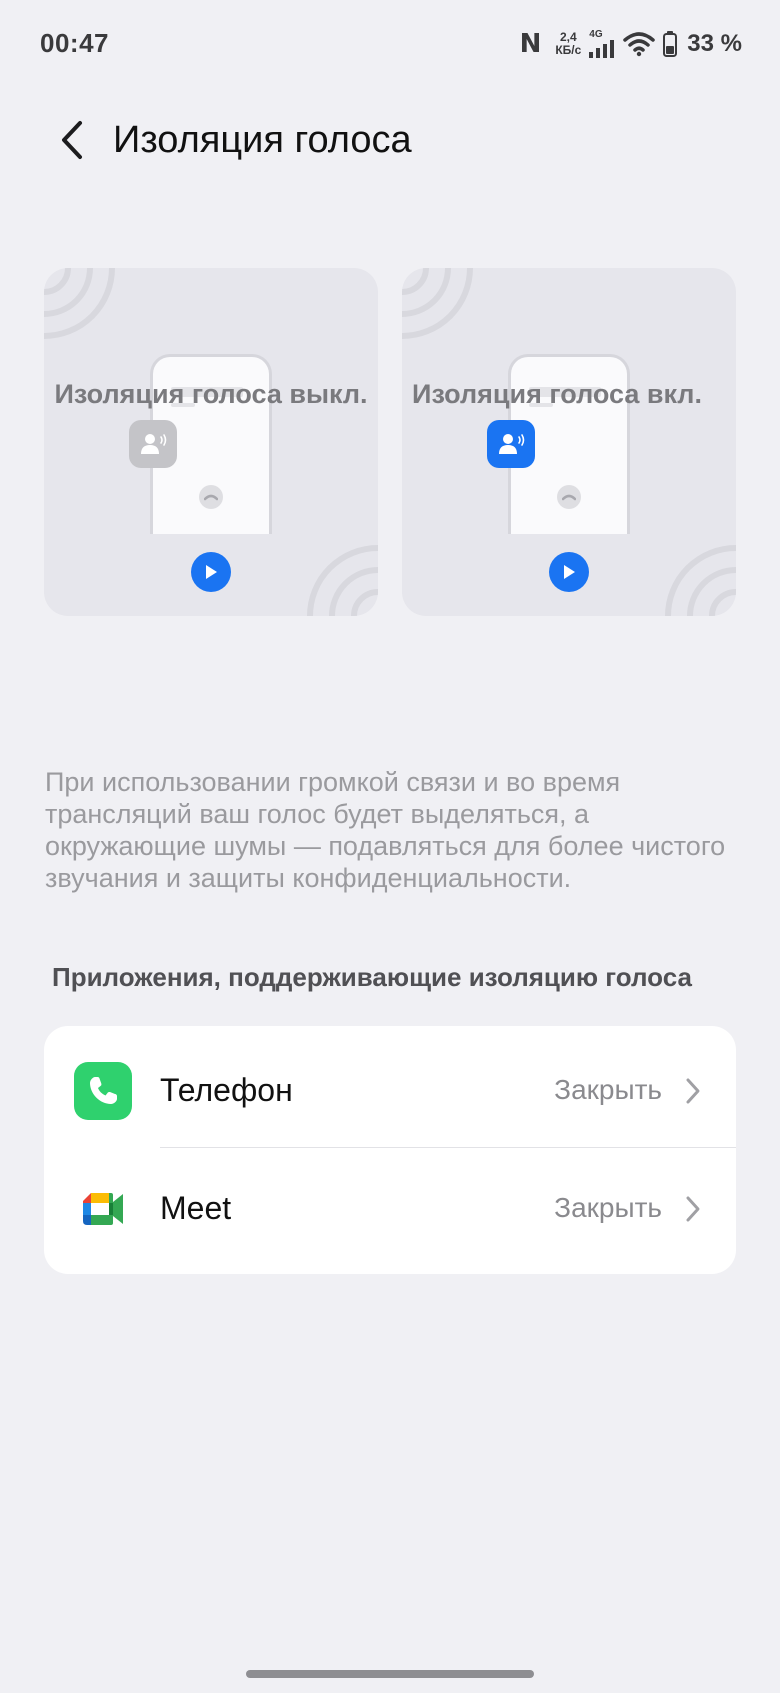 Image resolution: width=780 pixels, height=1693 pixels. I want to click on cellular-signal-icon: 4G, so click(602, 44).